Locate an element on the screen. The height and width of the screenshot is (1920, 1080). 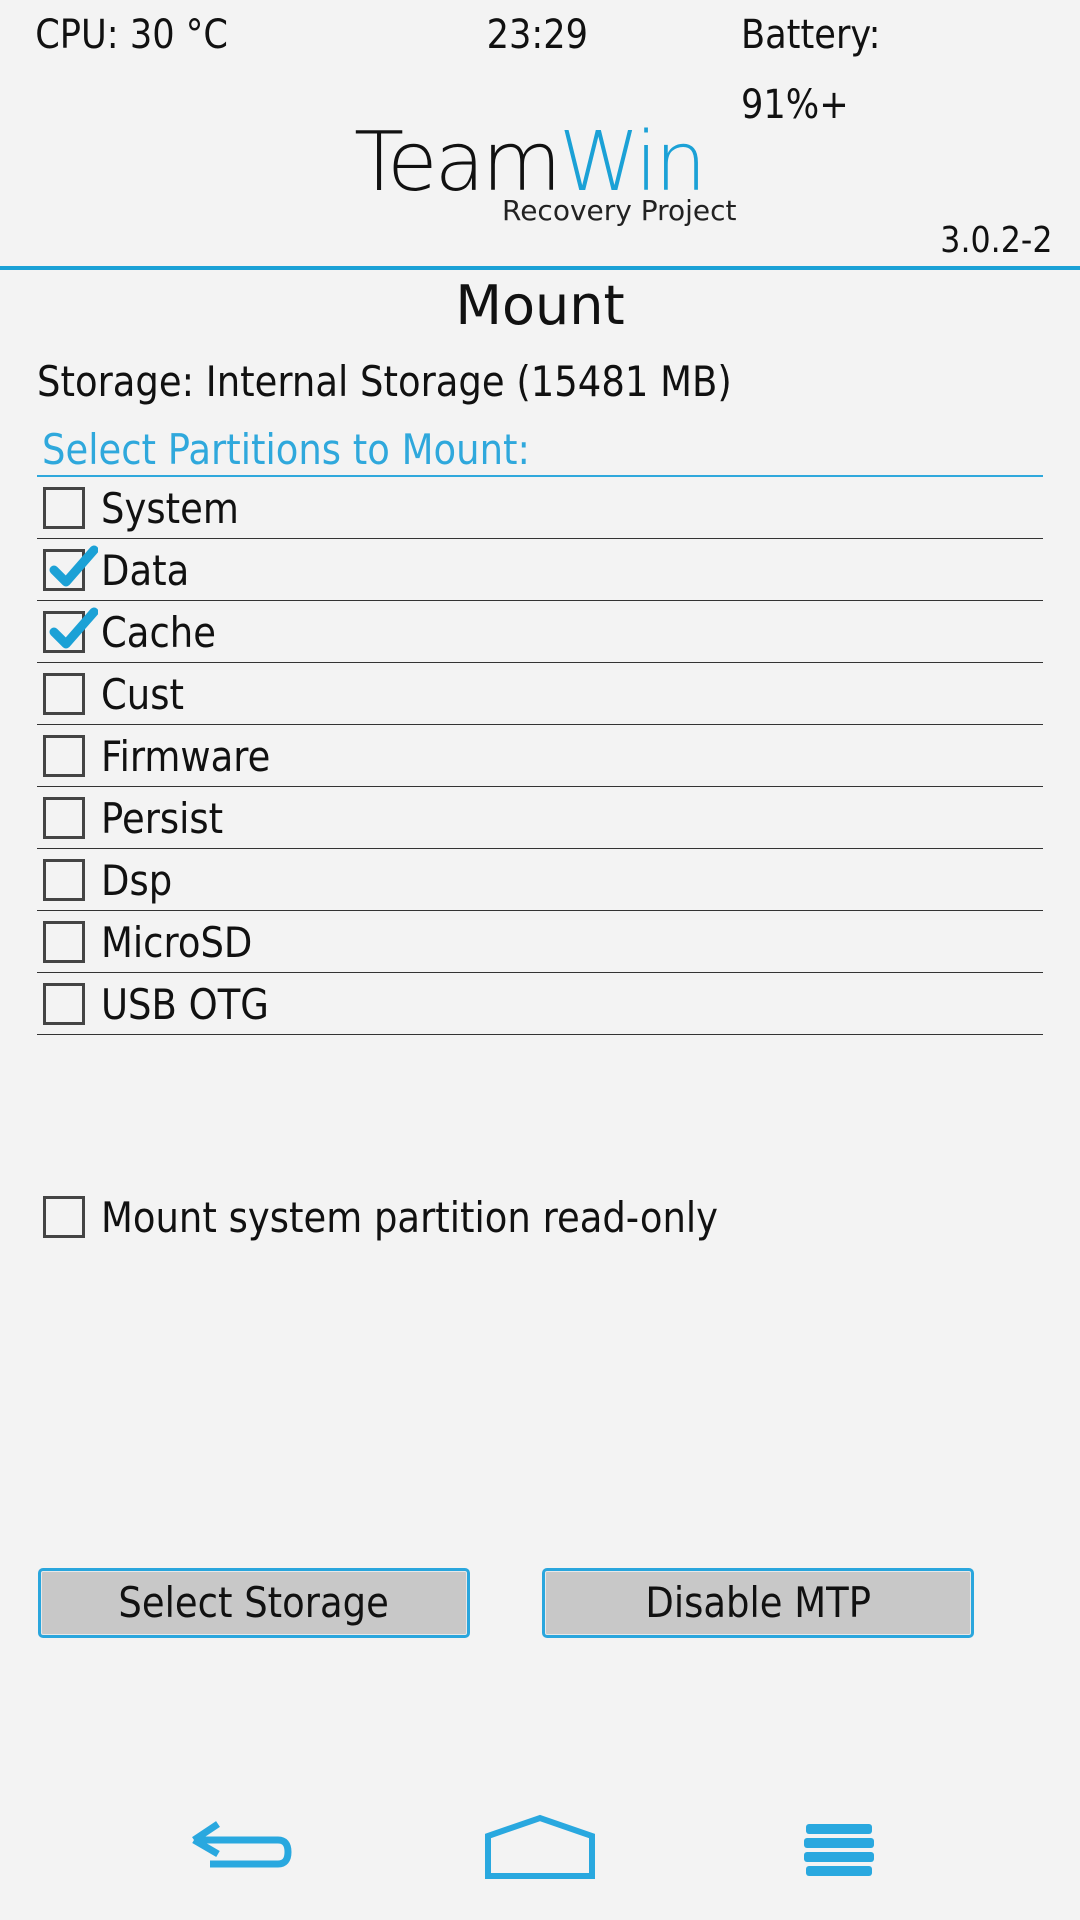
menu-button is located at coordinates (840, 1850).